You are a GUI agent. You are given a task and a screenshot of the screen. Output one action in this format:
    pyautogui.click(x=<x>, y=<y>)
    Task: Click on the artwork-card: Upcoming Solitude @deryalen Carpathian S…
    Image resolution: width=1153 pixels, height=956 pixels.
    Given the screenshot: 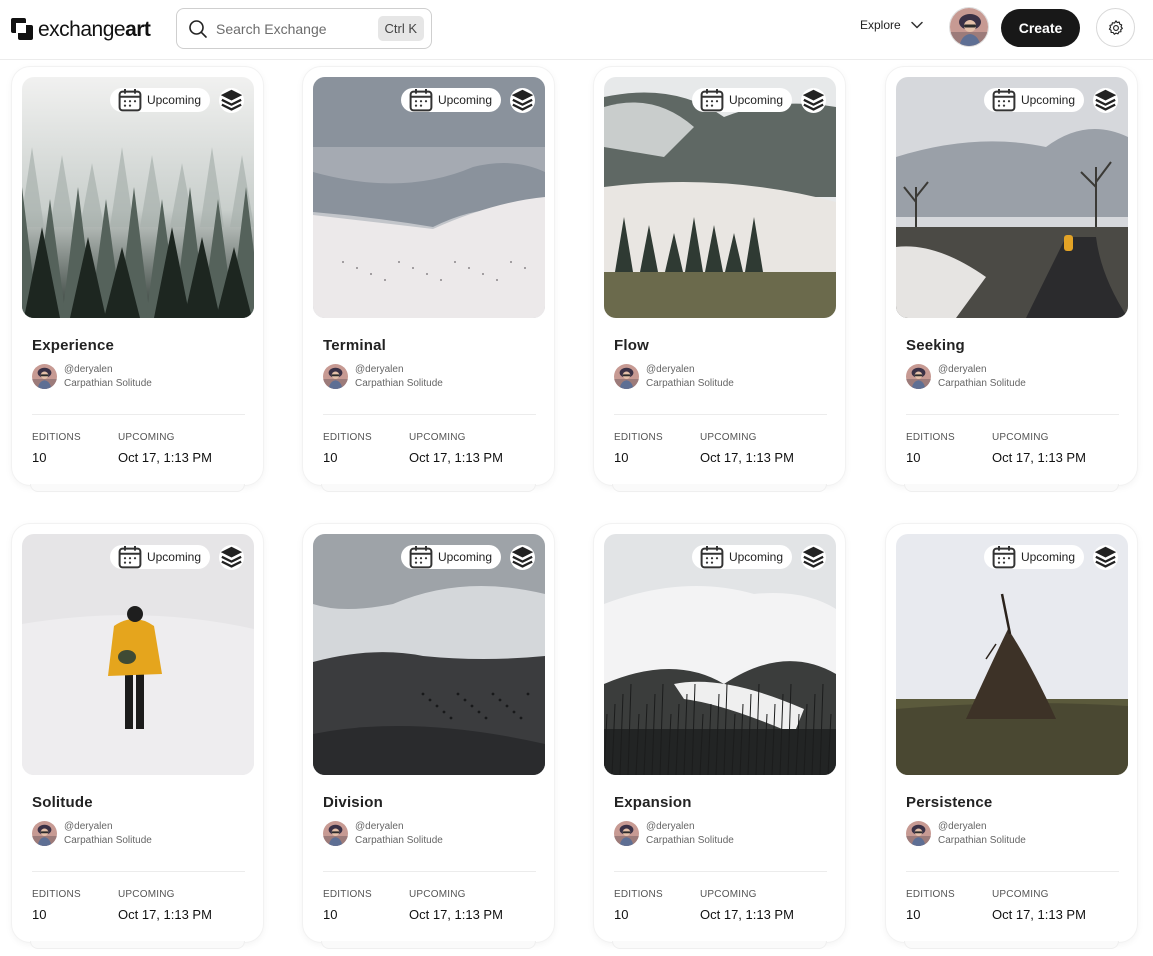 What is the action you would take?
    pyautogui.click(x=137, y=736)
    